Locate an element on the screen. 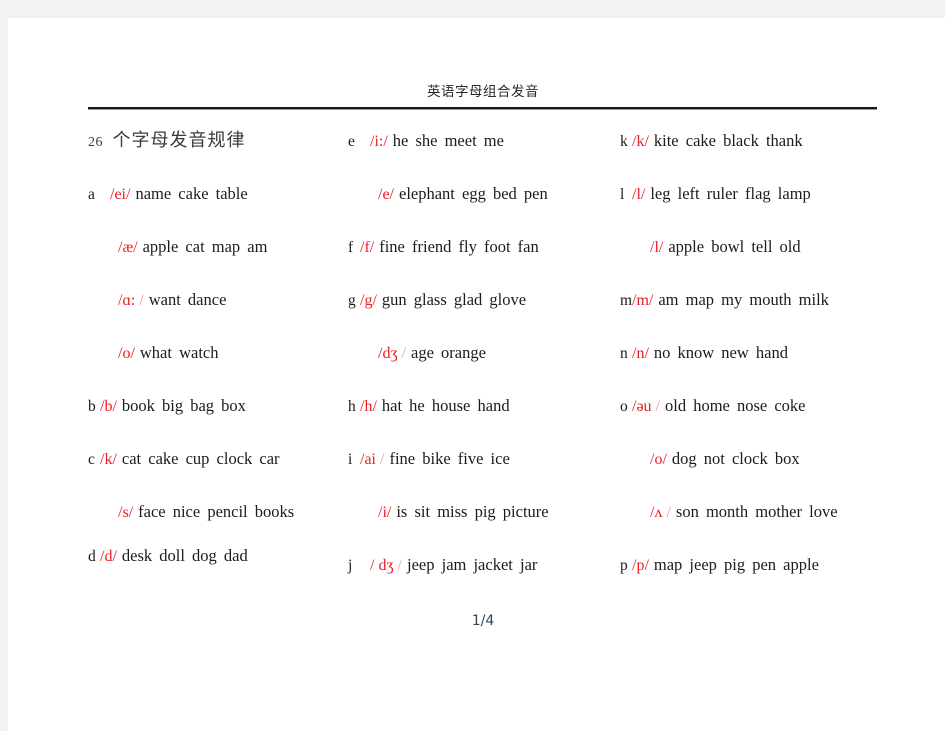  entry-phonetic-symbol: /s/ is located at coordinates (126, 512).